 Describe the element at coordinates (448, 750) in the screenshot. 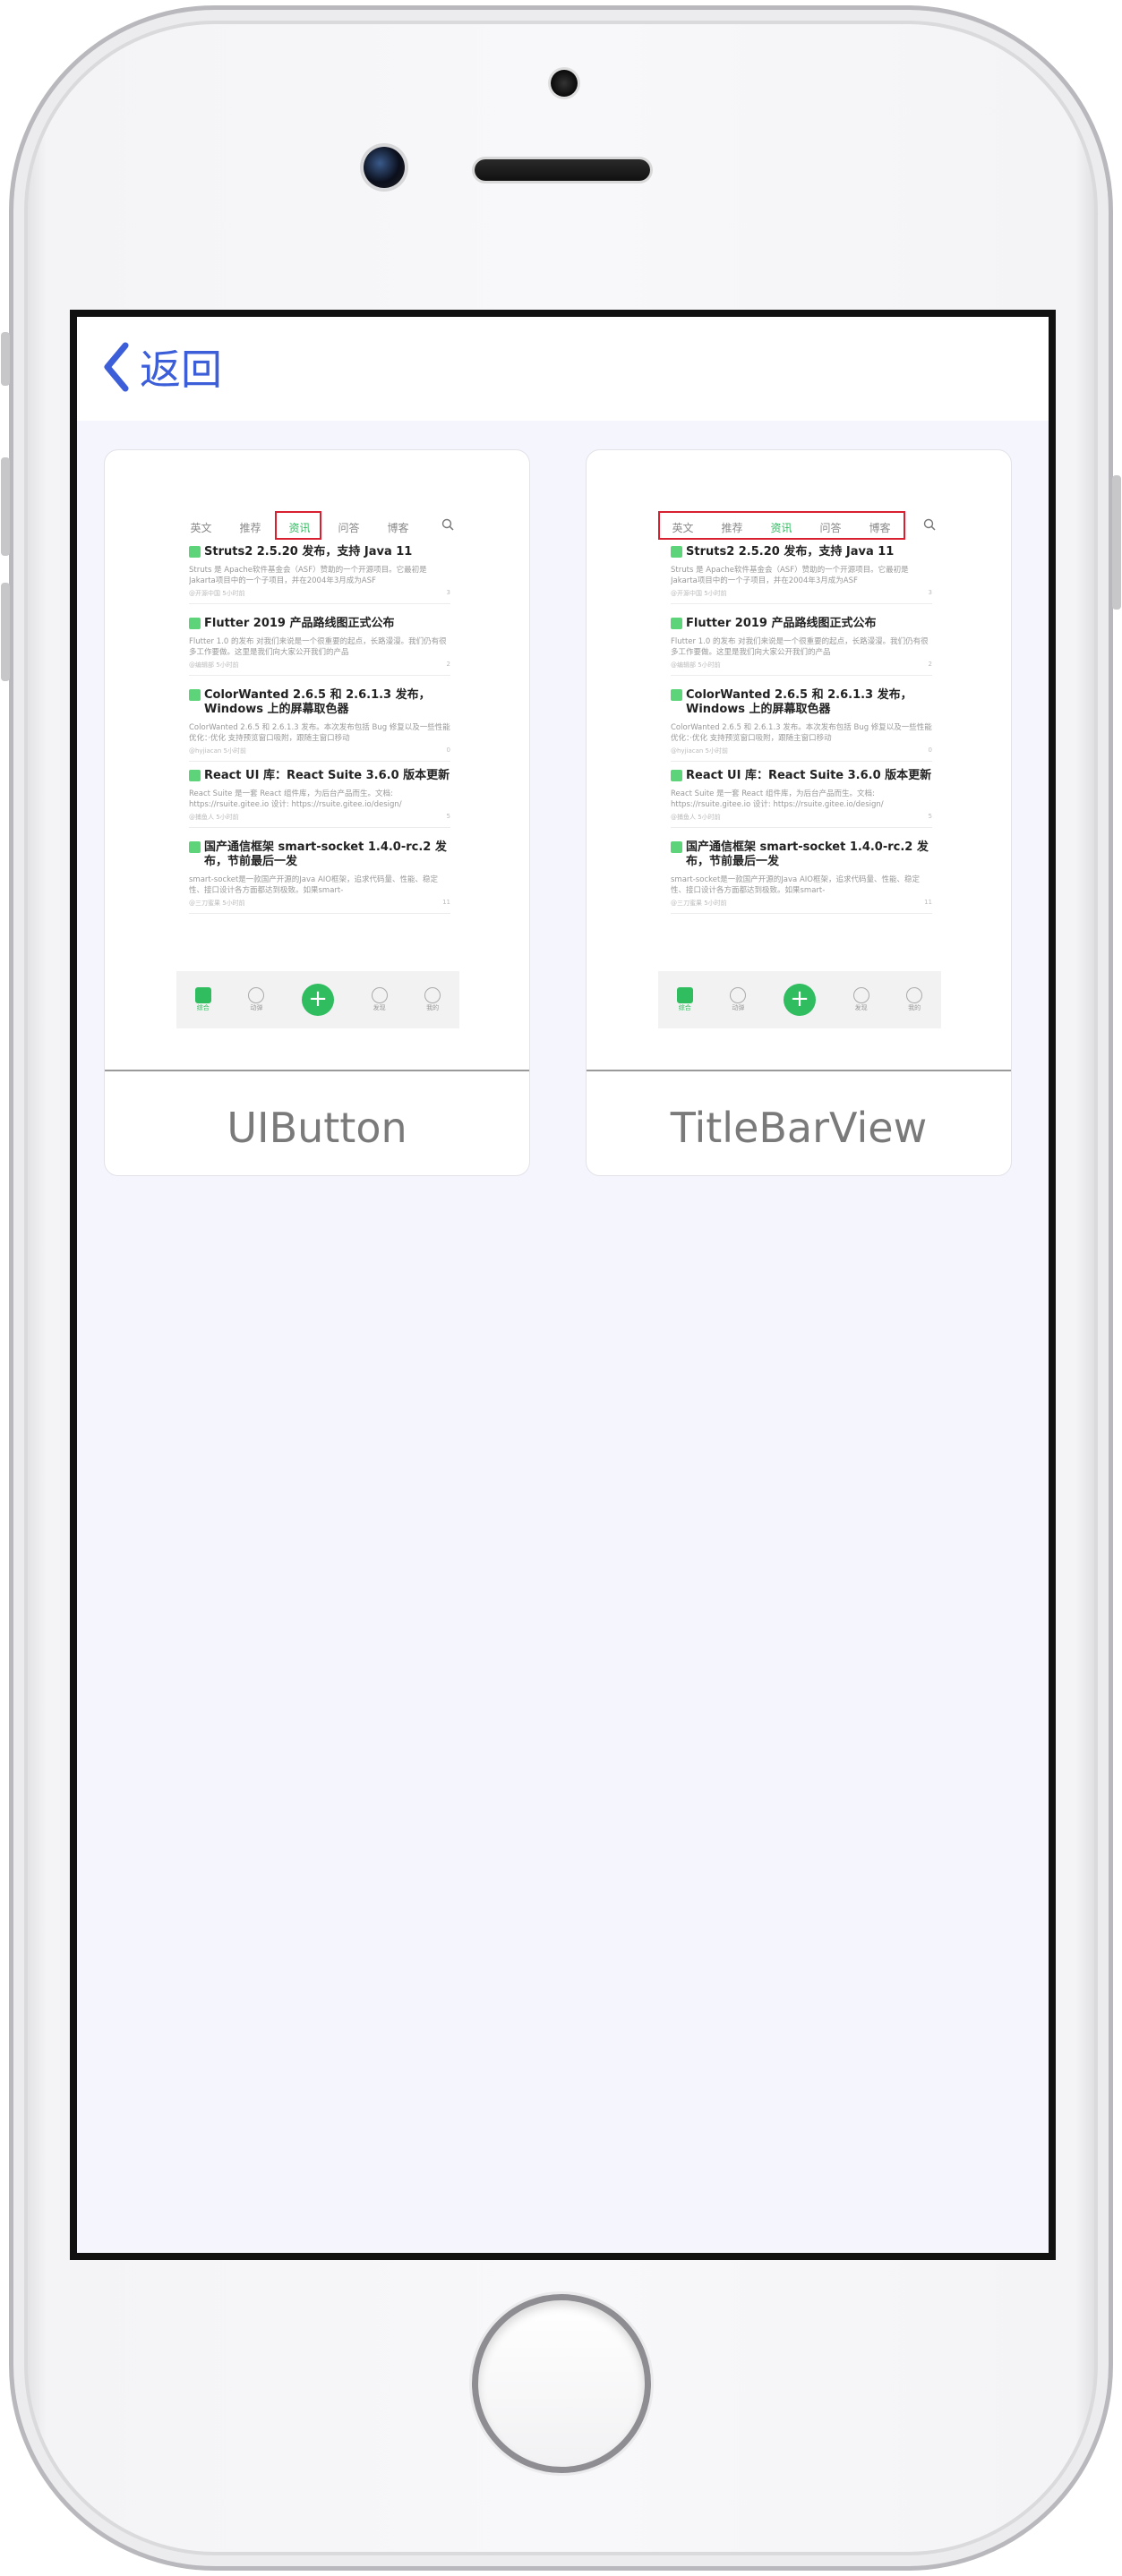

I see `comment-count: 0` at that location.